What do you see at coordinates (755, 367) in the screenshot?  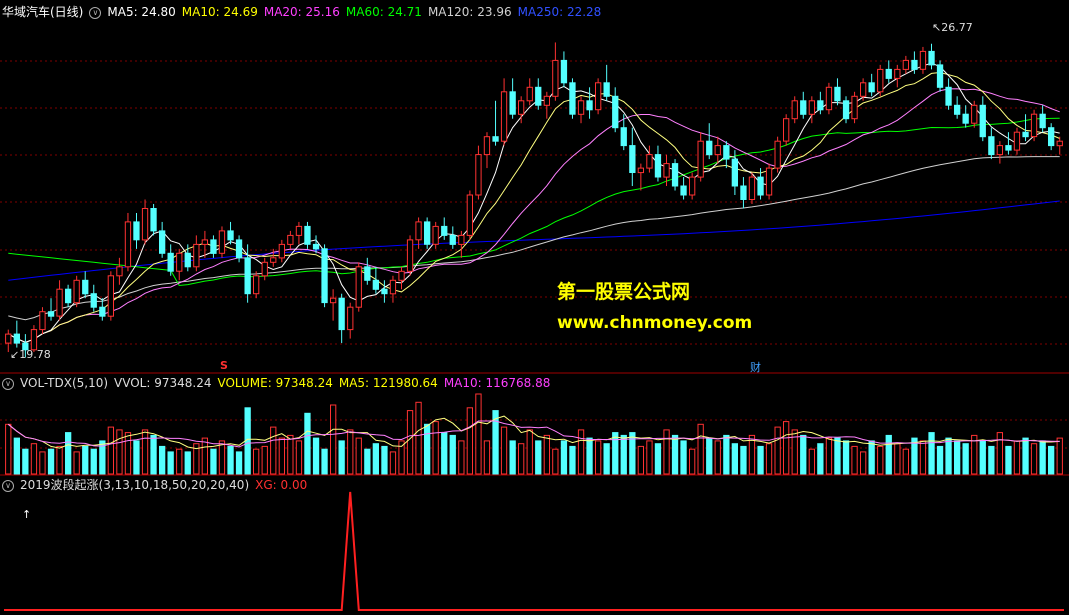 I see `finance-marker: 财` at bounding box center [755, 367].